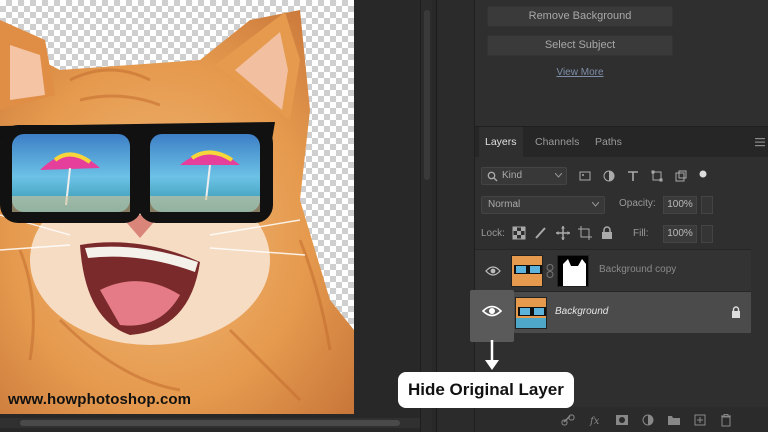  I want to click on panel-icon-strip, so click(456, 216).